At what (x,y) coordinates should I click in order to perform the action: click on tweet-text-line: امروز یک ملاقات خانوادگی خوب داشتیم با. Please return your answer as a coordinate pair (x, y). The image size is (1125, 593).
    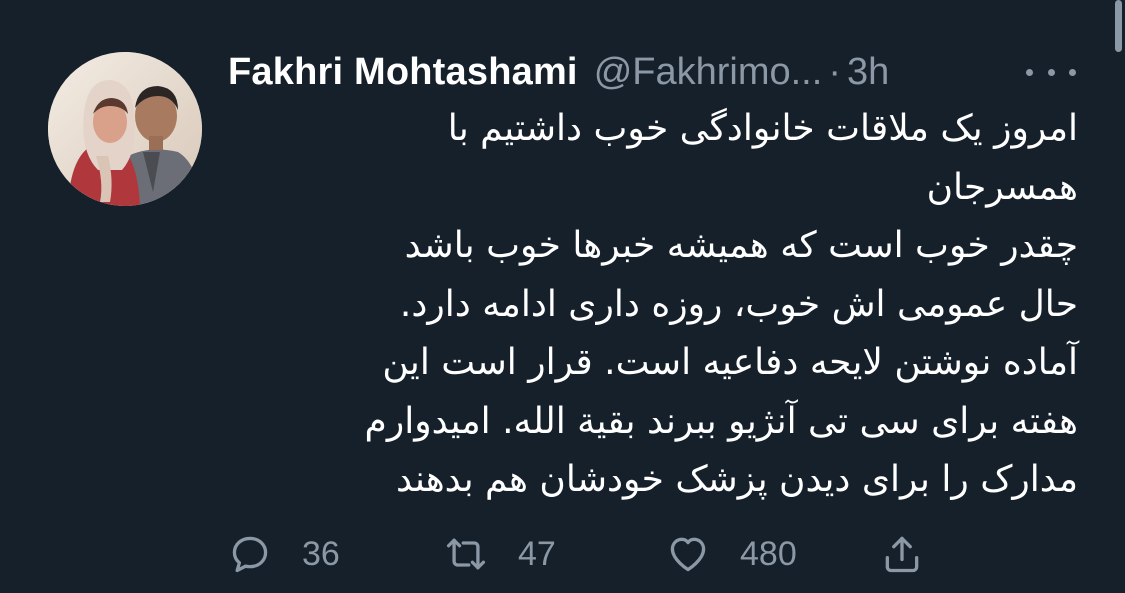
    Looking at the image, I should click on (762, 128).